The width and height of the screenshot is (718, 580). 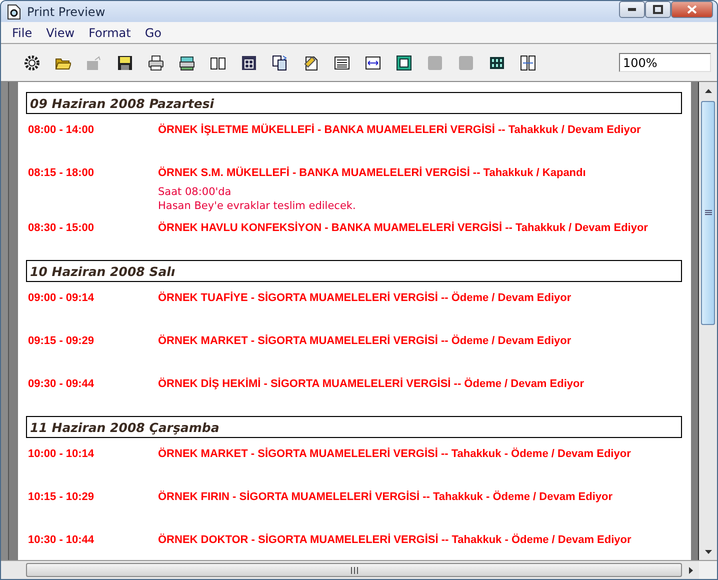 I want to click on time-range: 09:15 - 09:29, so click(x=62, y=341).